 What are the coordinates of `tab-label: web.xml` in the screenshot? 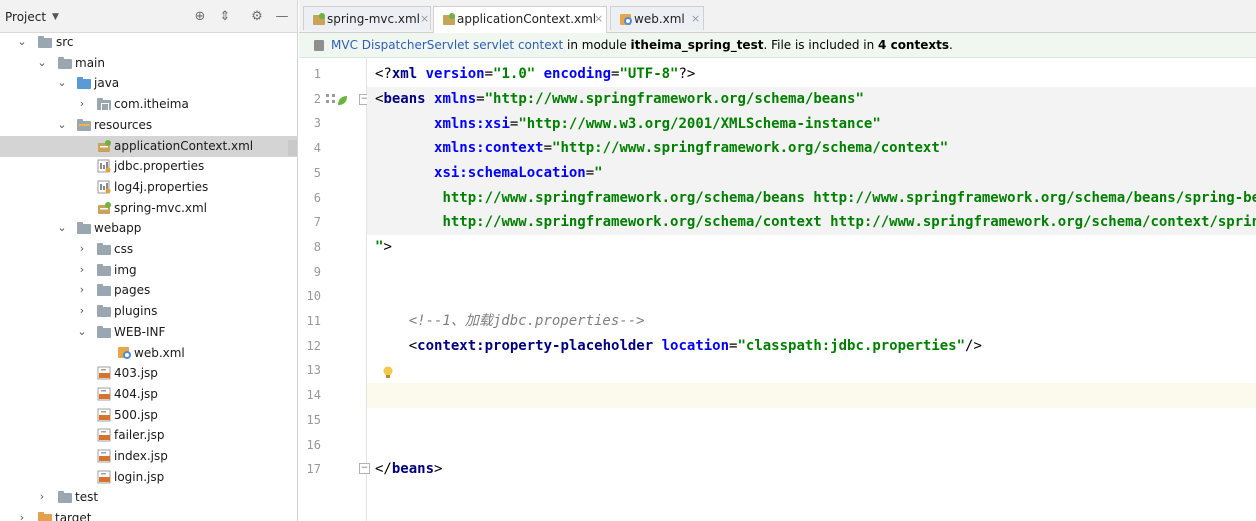 It's located at (659, 19).